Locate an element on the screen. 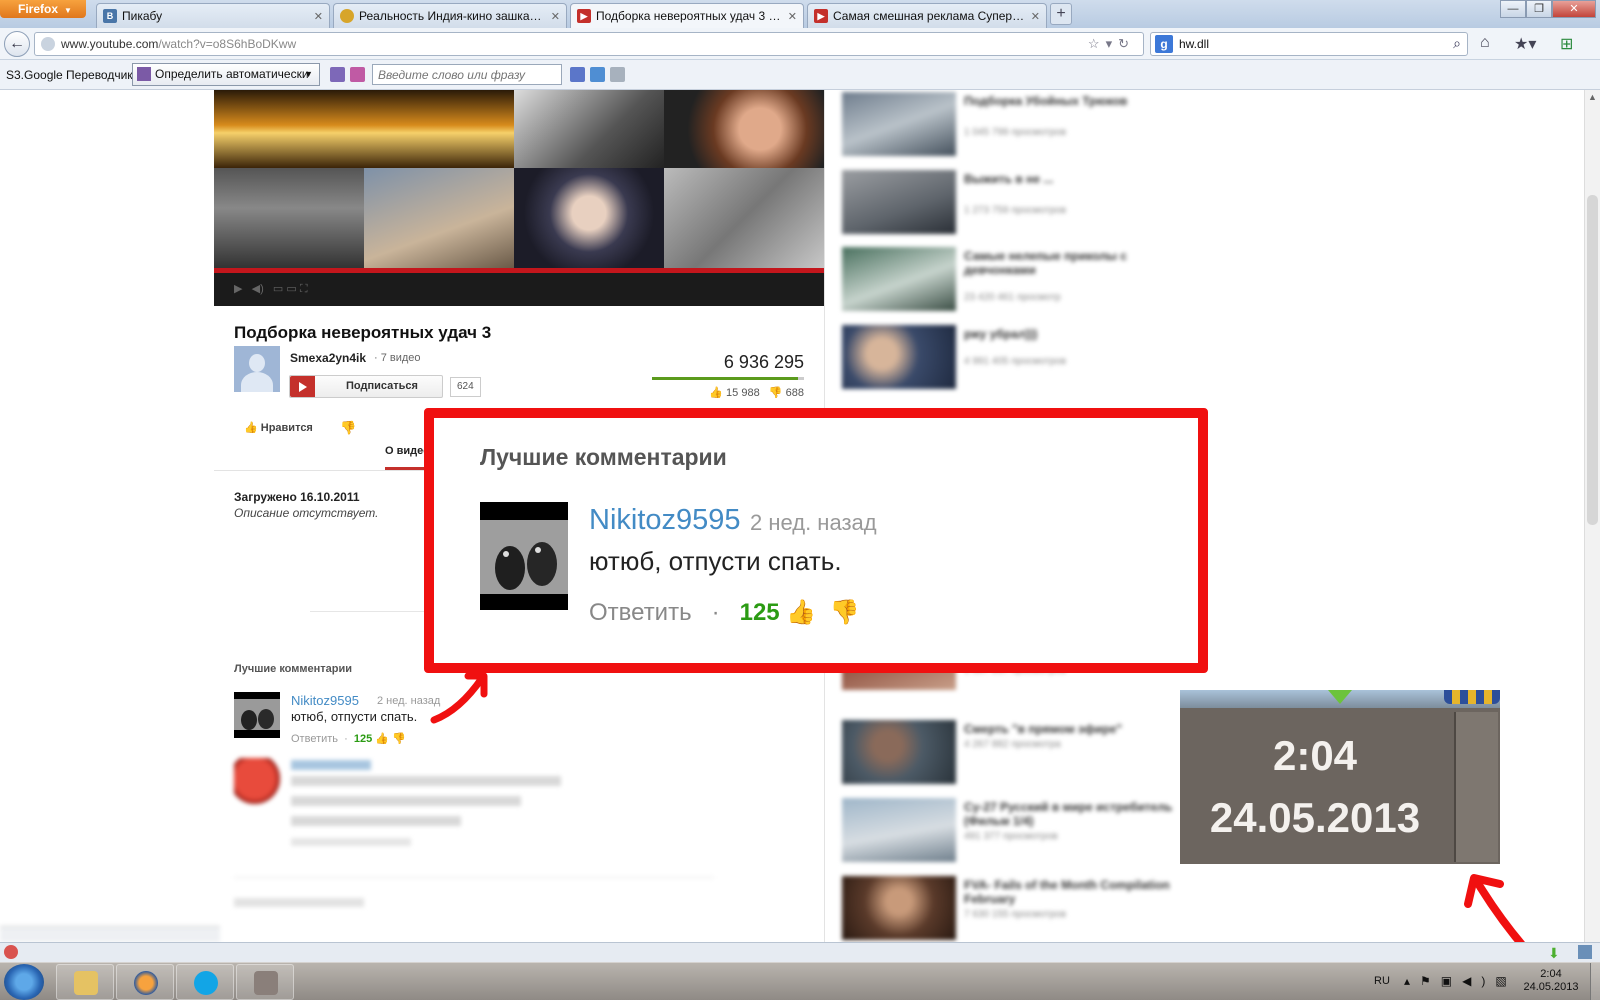 This screenshot has height=1000, width=1600. channel-video-count: · 7 видео is located at coordinates (397, 358).